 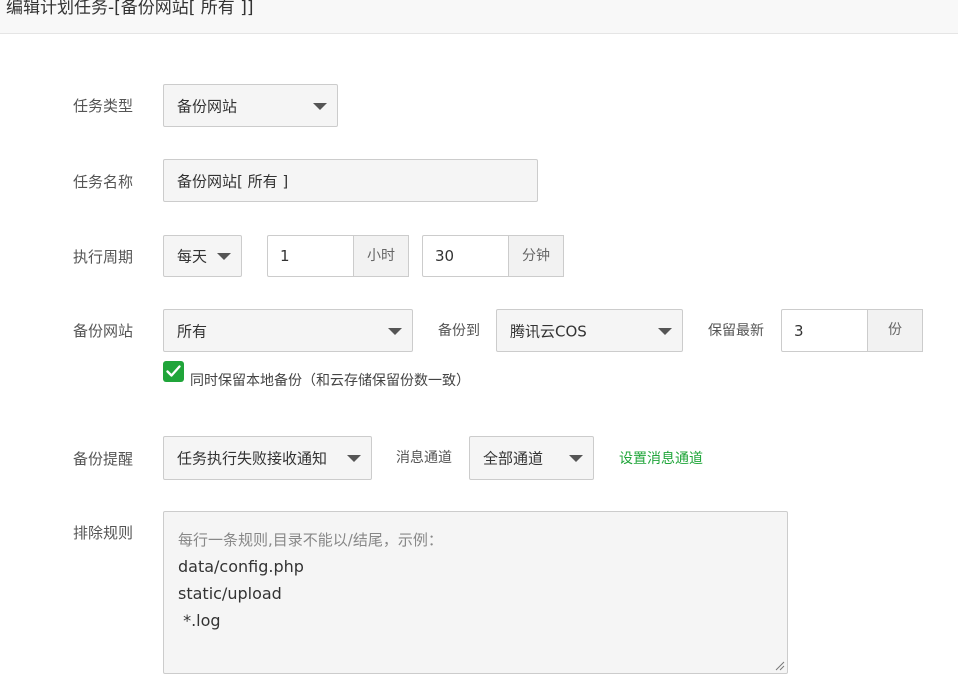 I want to click on keep-latest-label: 保留最新, so click(x=736, y=331).